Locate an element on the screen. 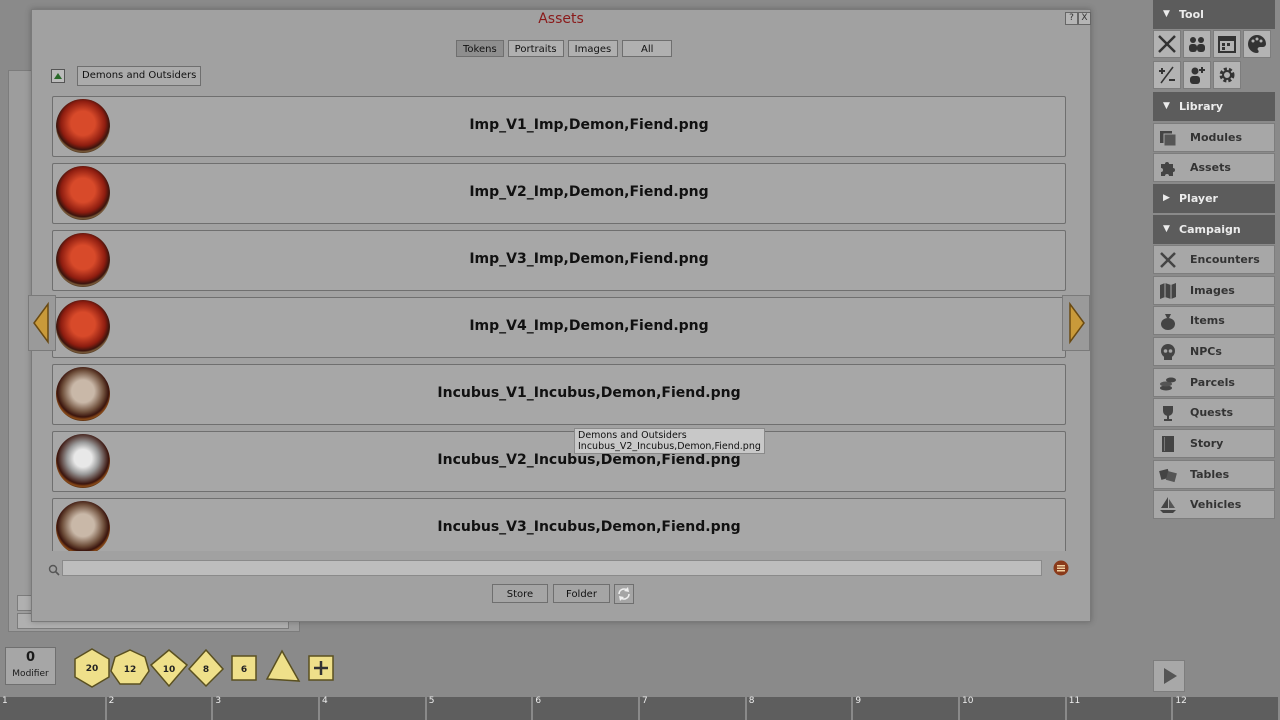  calendar-icon is located at coordinates (1227, 44).